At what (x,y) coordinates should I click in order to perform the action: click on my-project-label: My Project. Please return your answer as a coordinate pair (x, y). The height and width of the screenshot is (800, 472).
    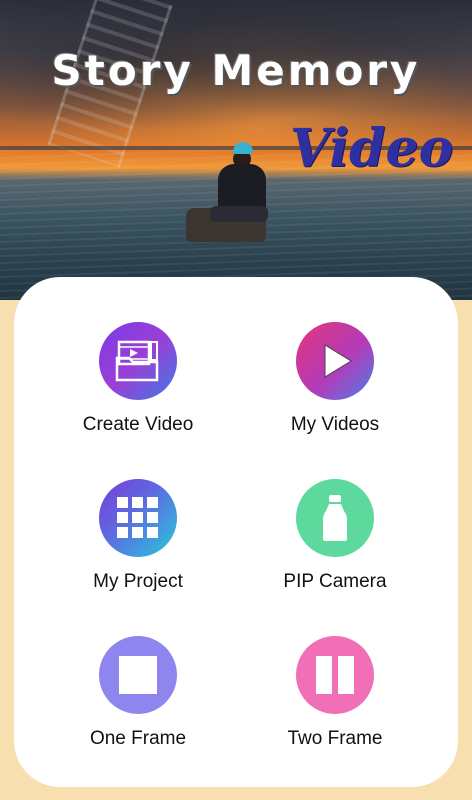
    Looking at the image, I should click on (138, 581).